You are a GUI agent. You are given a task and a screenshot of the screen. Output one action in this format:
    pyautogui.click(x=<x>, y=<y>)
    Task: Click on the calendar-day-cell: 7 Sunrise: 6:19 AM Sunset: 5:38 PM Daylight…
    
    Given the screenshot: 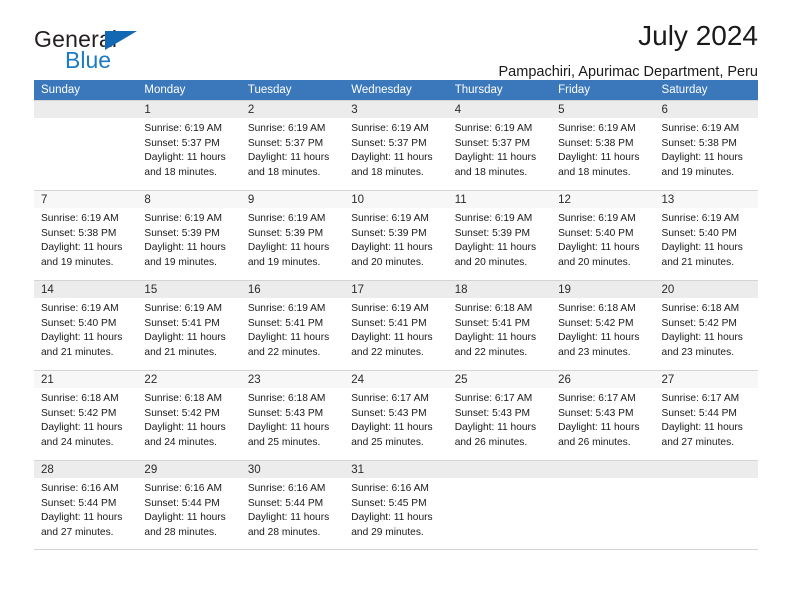 What is the action you would take?
    pyautogui.click(x=86, y=235)
    